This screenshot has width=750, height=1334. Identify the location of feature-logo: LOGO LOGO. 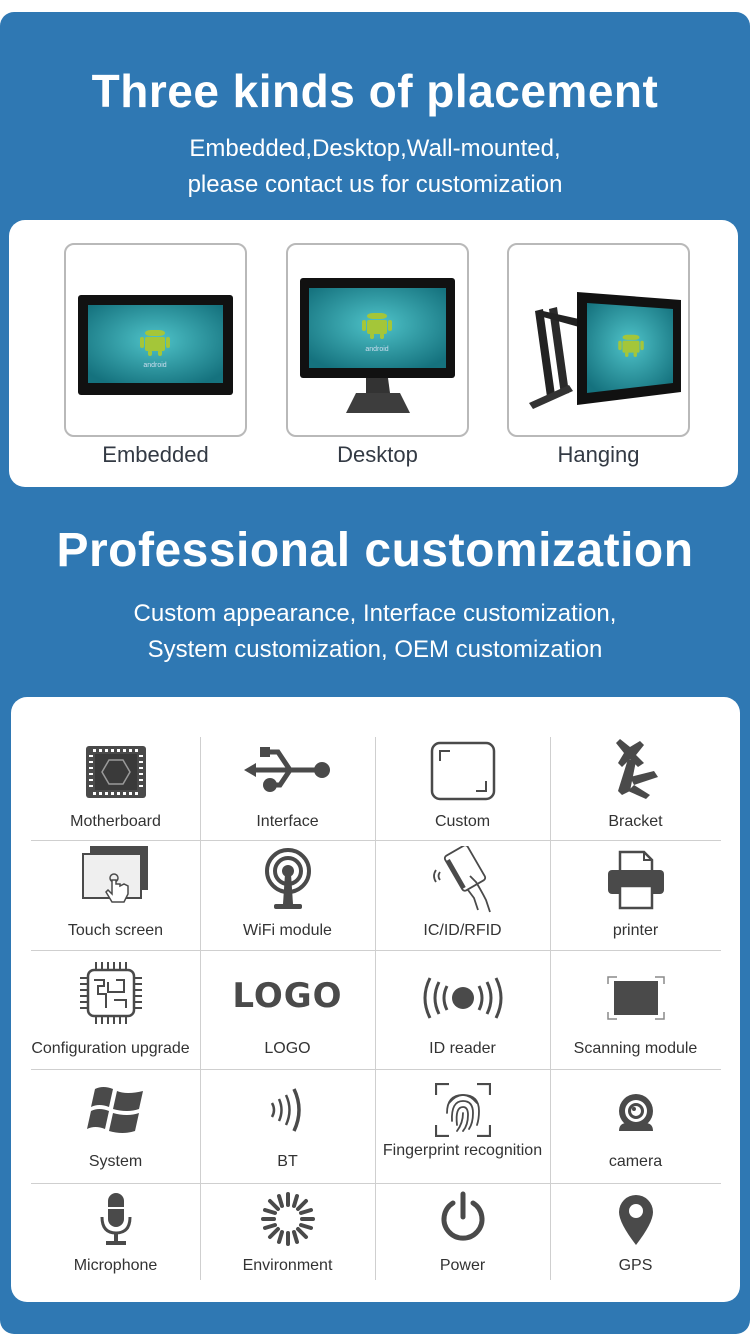
(287, 1009).